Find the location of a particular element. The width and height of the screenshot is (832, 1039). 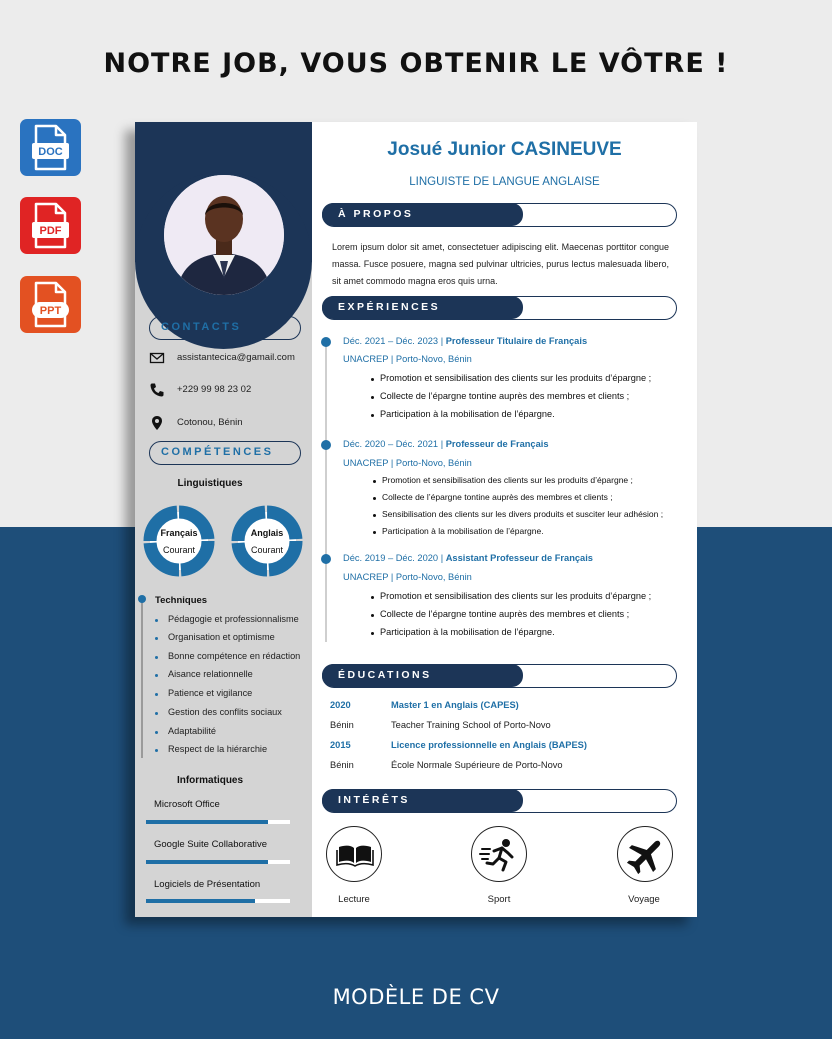

book-icon is located at coordinates (354, 854).